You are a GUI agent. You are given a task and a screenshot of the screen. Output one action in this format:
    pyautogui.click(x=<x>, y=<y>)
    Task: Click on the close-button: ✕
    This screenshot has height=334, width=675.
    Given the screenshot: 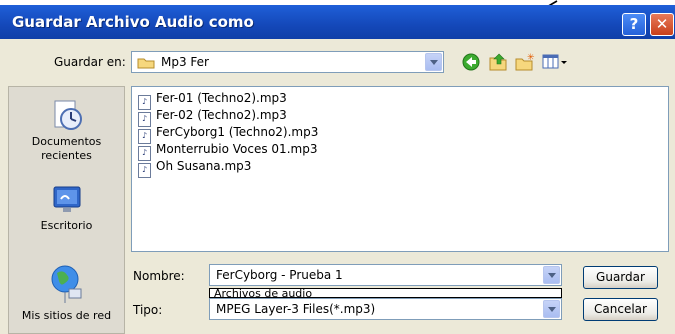 What is the action you would take?
    pyautogui.click(x=662, y=24)
    